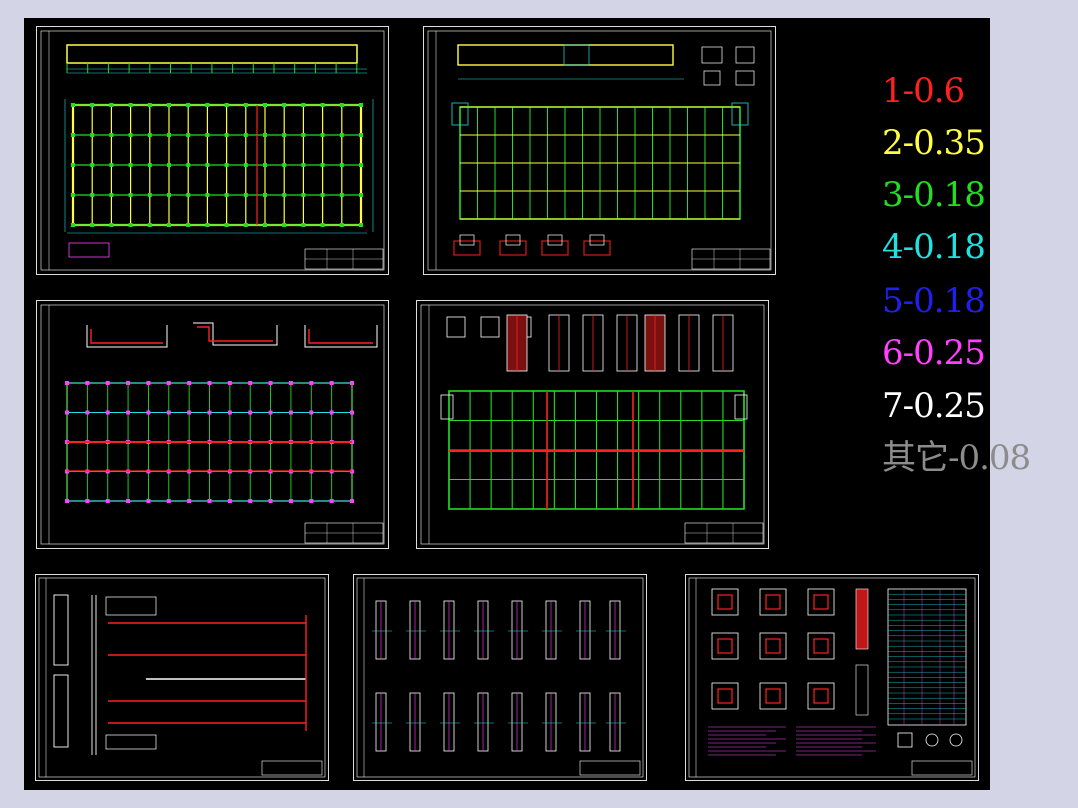  I want to click on legend-item: 其它-0.08, so click(956, 458).